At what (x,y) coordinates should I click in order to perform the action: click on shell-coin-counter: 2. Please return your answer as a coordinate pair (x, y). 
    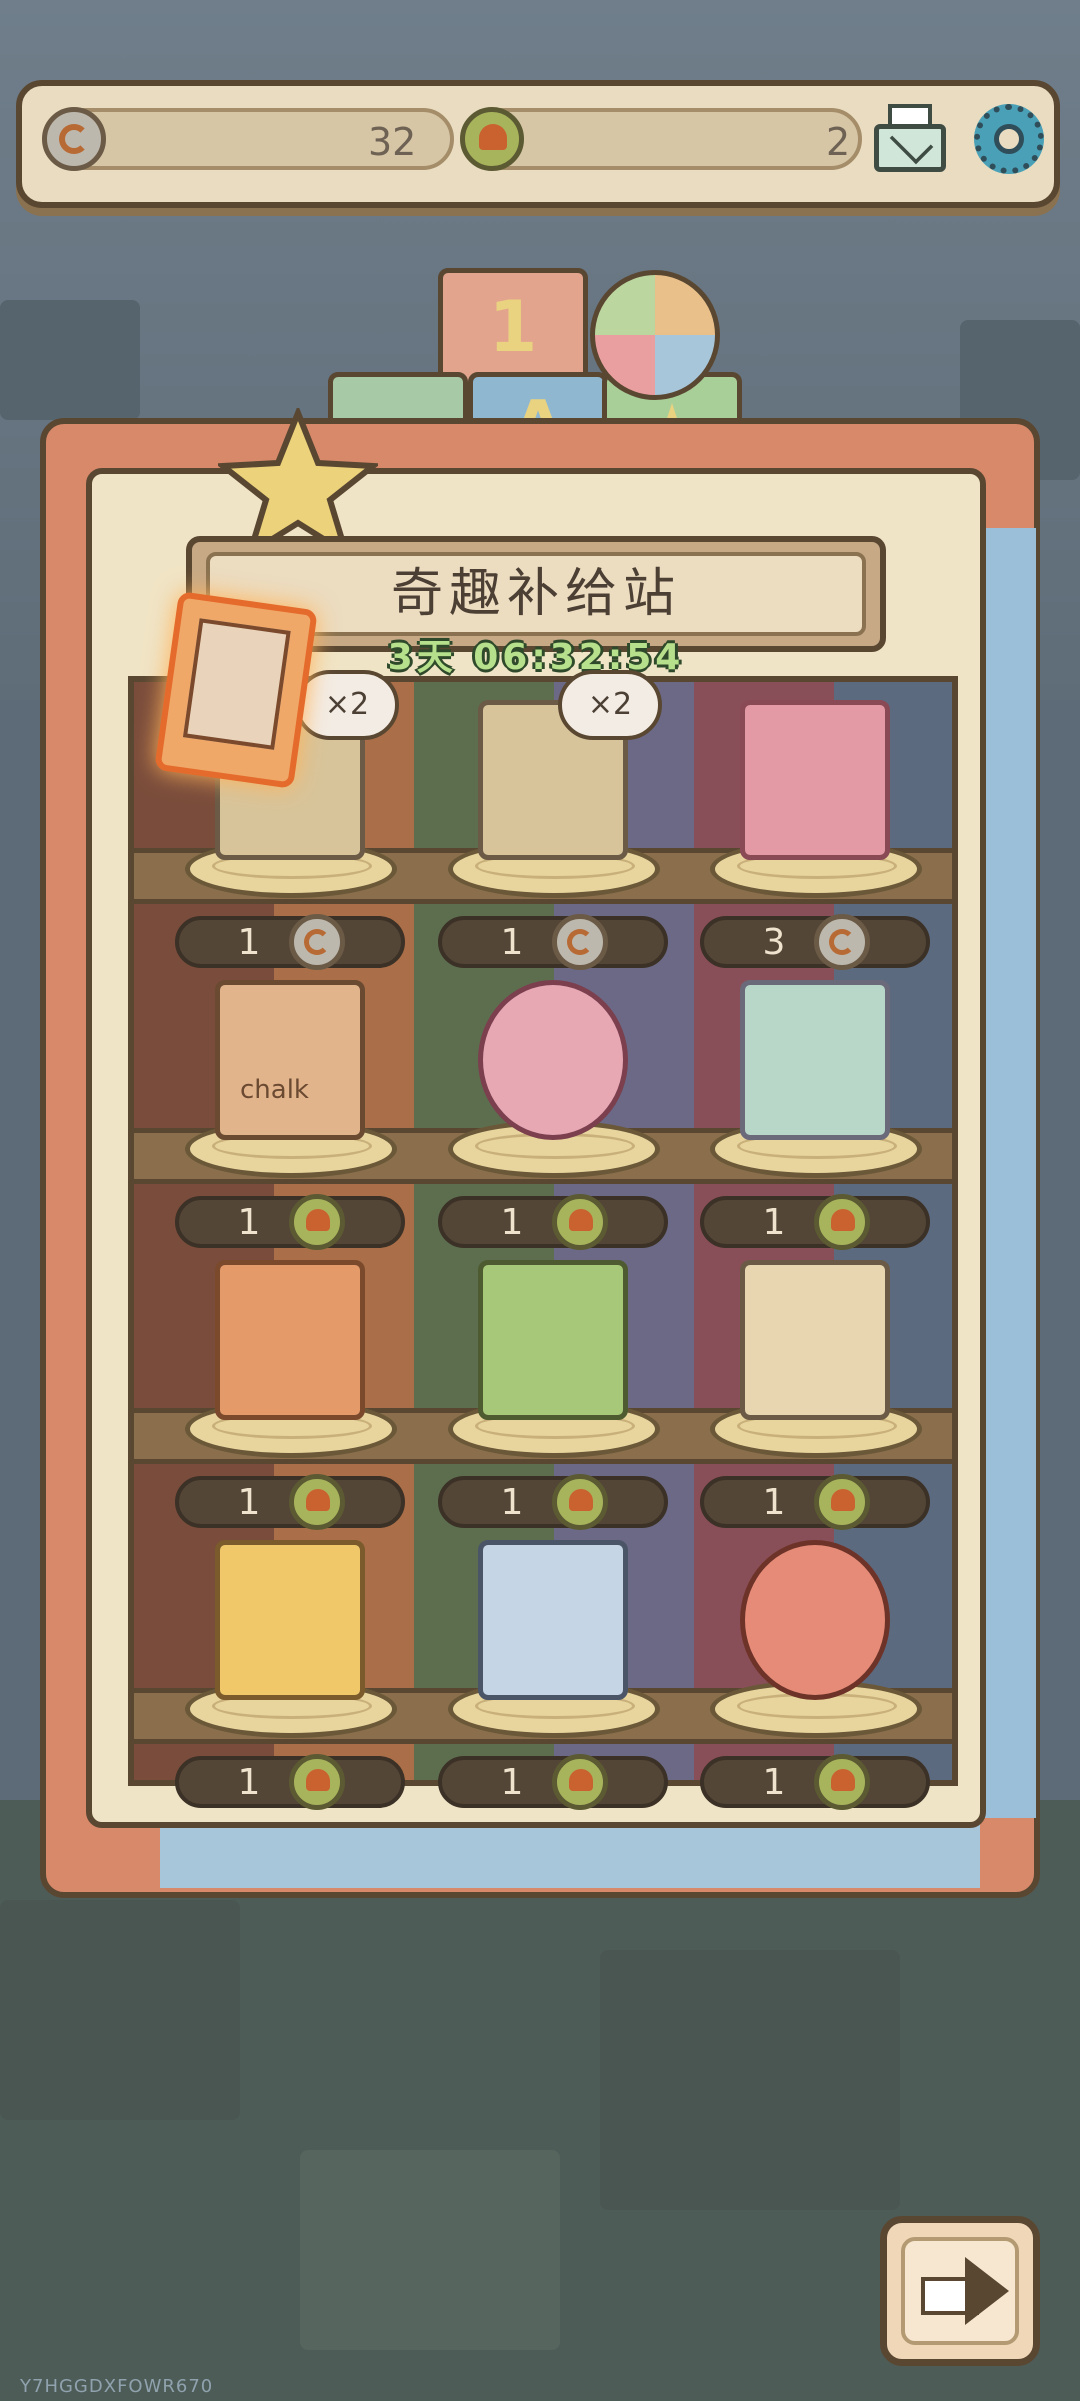
    Looking at the image, I should click on (661, 139).